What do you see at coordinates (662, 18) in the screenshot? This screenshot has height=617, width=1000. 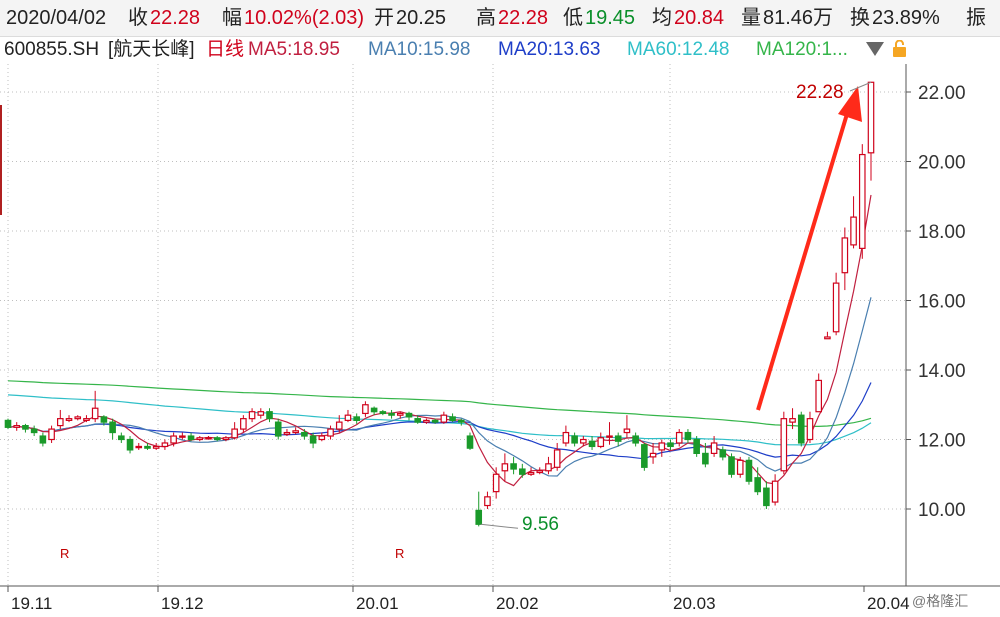 I see `avg-label: 均` at bounding box center [662, 18].